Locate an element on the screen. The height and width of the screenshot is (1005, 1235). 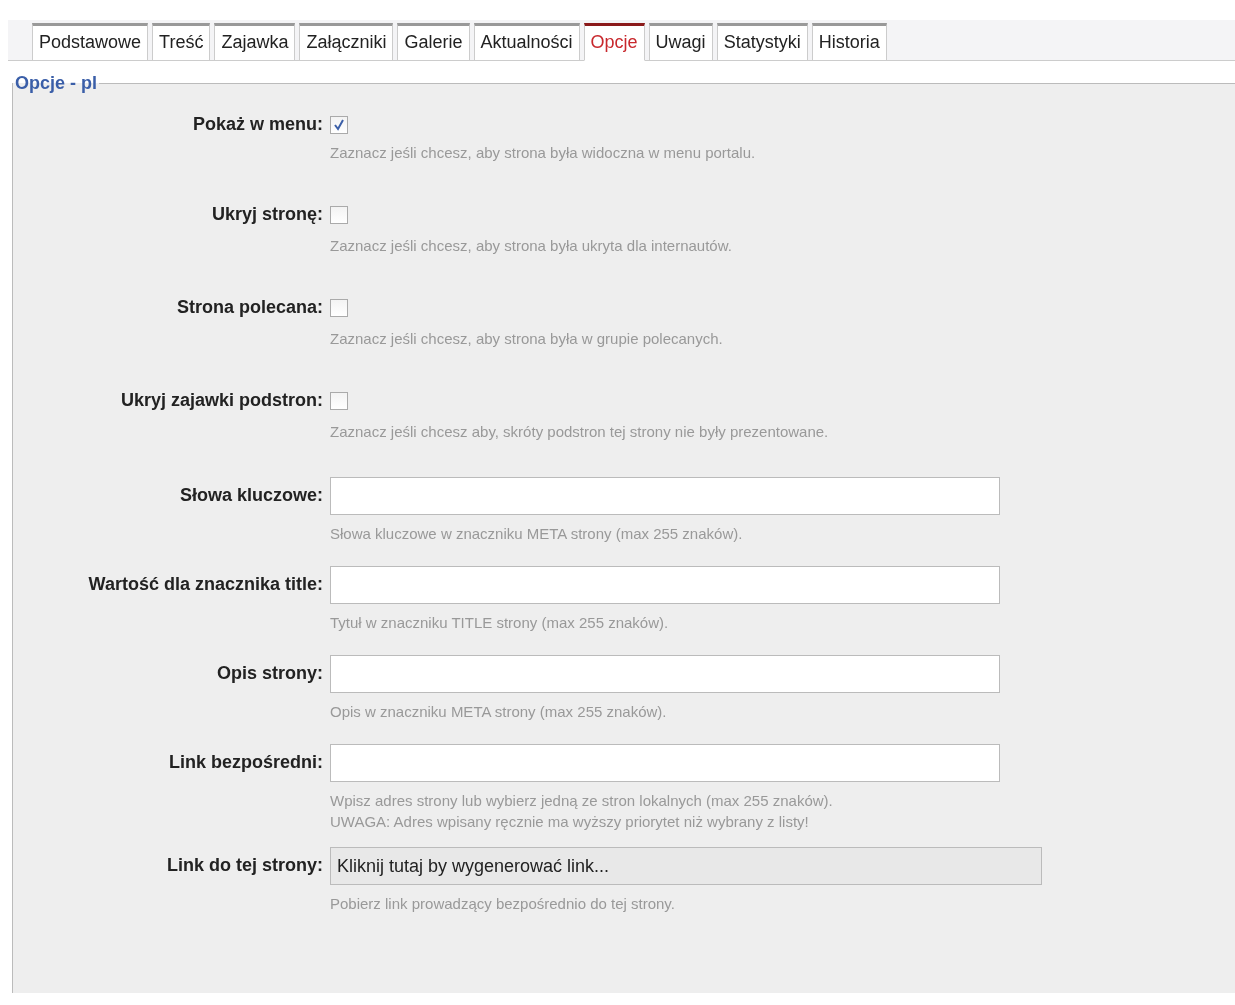
field-hint: Zaznacz jeśli chcesz, aby strona była w grupie polecanych. is located at coordinates (527, 338).